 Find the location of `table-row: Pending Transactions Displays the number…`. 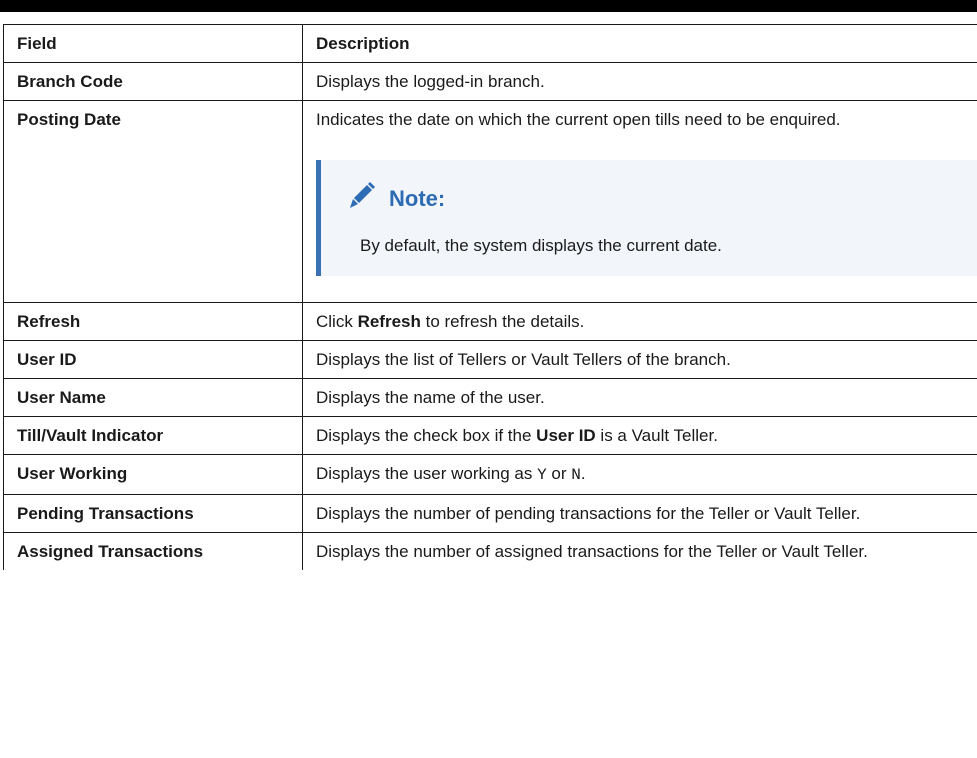

table-row: Pending Transactions Displays the number… is located at coordinates (490, 513).